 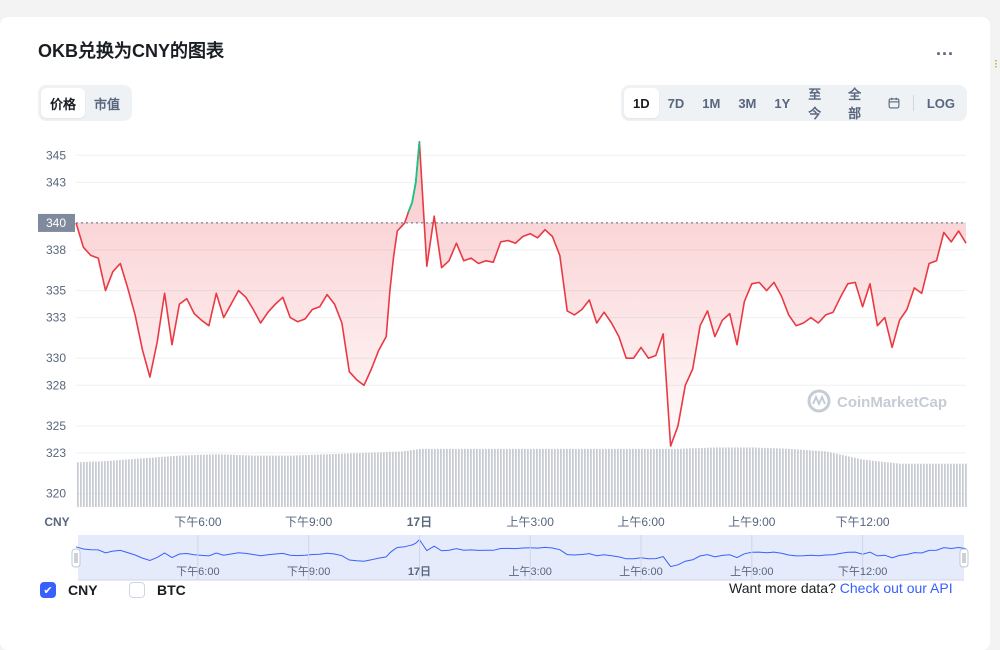 What do you see at coordinates (137, 590) in the screenshot?
I see `checkbox-icon` at bounding box center [137, 590].